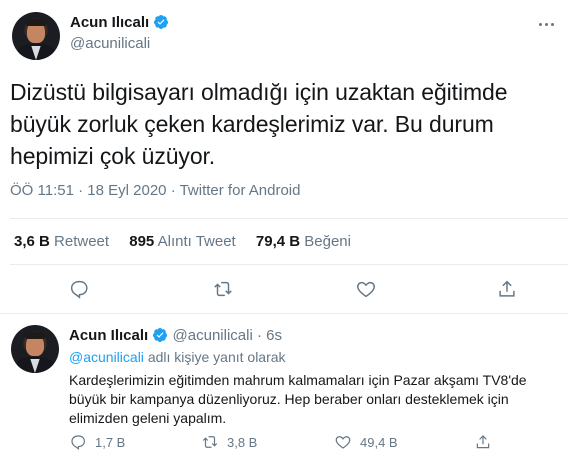 The width and height of the screenshot is (568, 464). Describe the element at coordinates (182, 241) in the screenshot. I see `quotes-stat: 895 Alıntı Tweet` at that location.